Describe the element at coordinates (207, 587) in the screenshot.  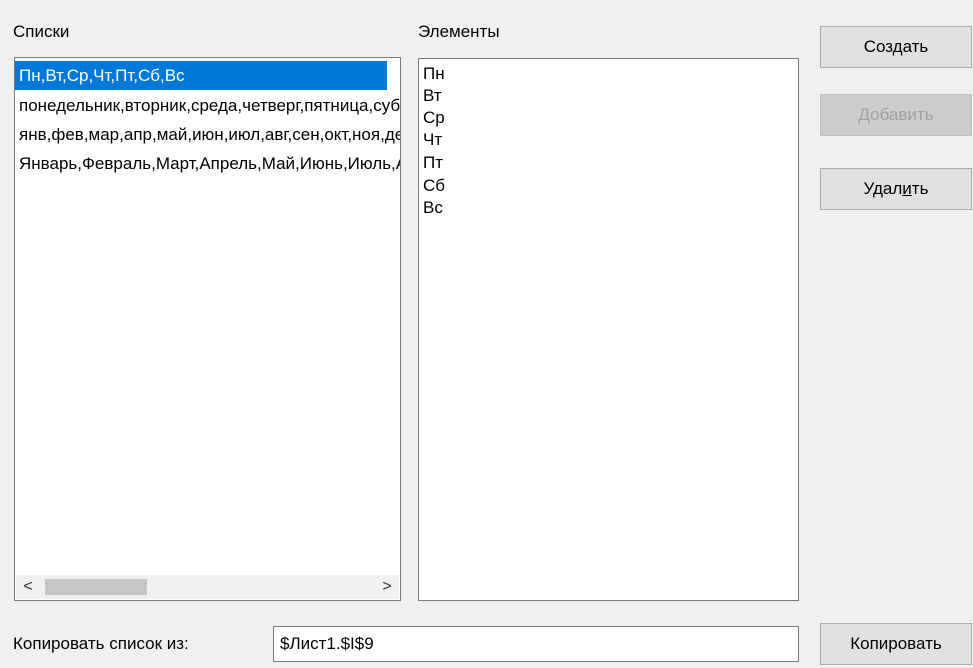
I see `horizontal-scrollbar: < >` at that location.